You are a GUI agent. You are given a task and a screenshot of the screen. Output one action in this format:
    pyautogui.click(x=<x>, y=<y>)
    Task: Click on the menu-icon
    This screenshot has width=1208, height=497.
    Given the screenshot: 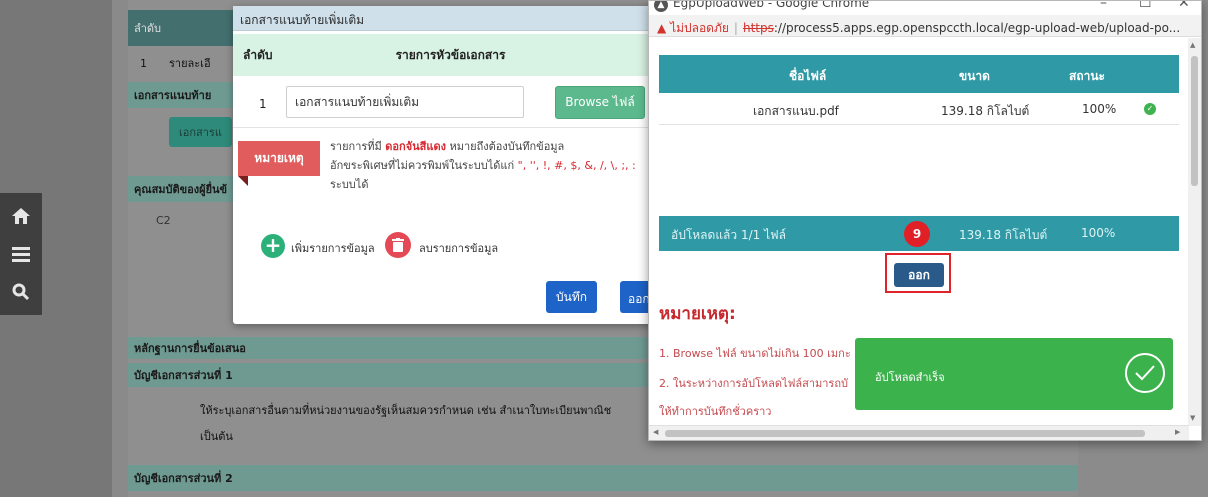 What is the action you would take?
    pyautogui.click(x=21, y=254)
    